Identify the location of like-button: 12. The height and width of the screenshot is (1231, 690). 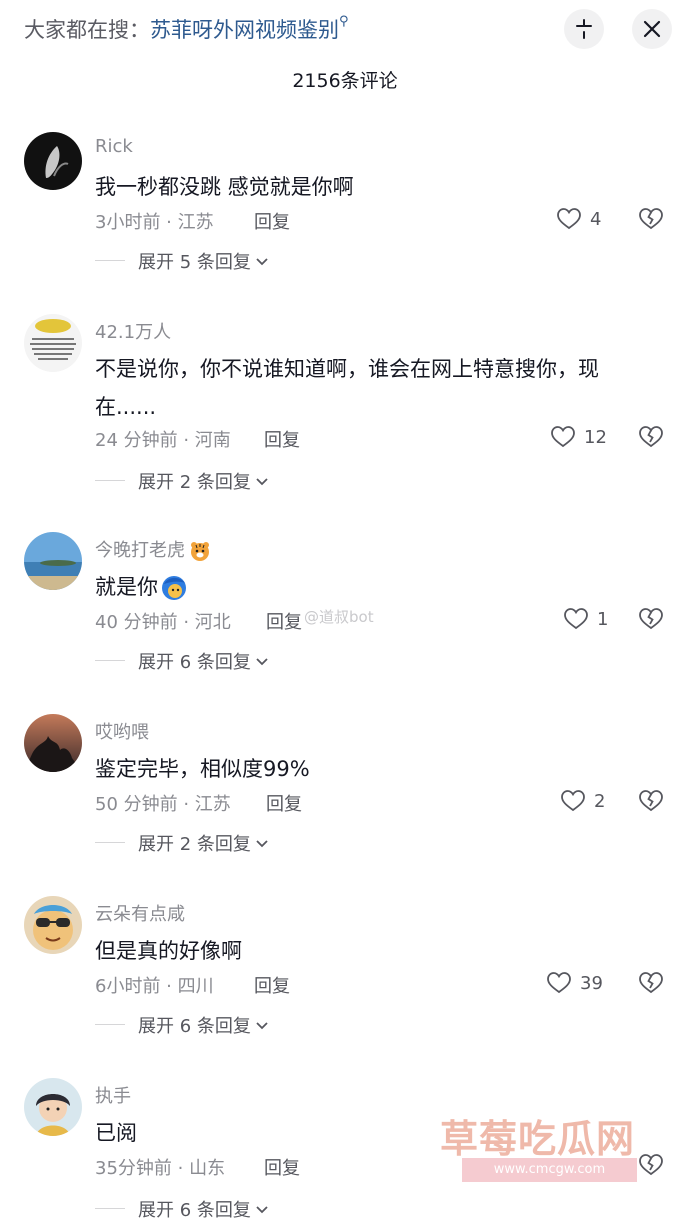
(578, 437).